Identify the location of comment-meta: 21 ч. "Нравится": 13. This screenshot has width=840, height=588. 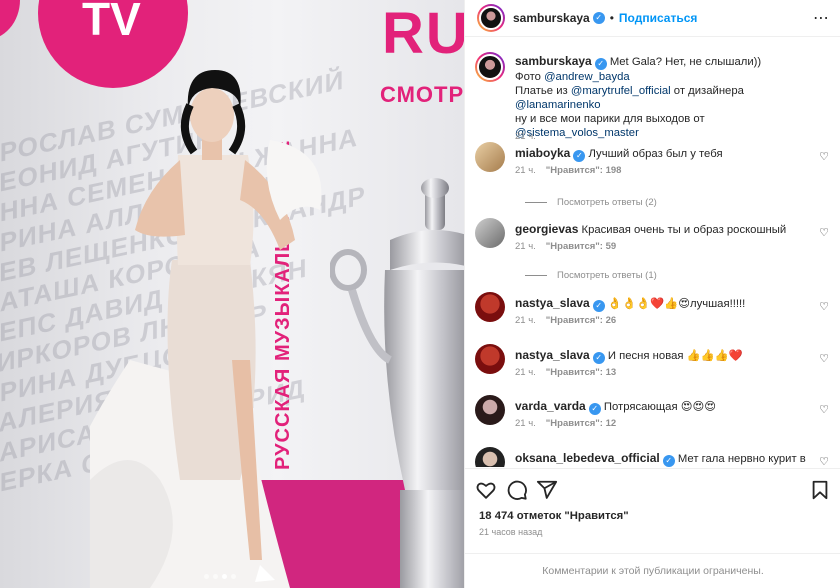
(565, 372).